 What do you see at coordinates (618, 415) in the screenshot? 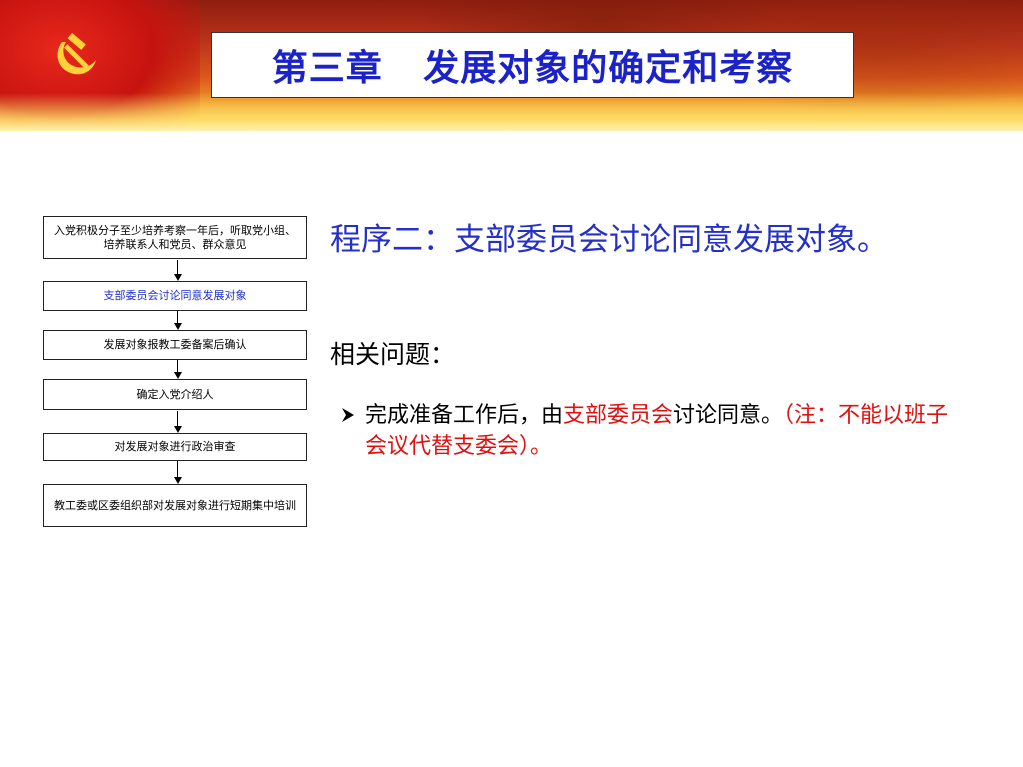
I see `bullet-text-committee: 支部委员会` at bounding box center [618, 415].